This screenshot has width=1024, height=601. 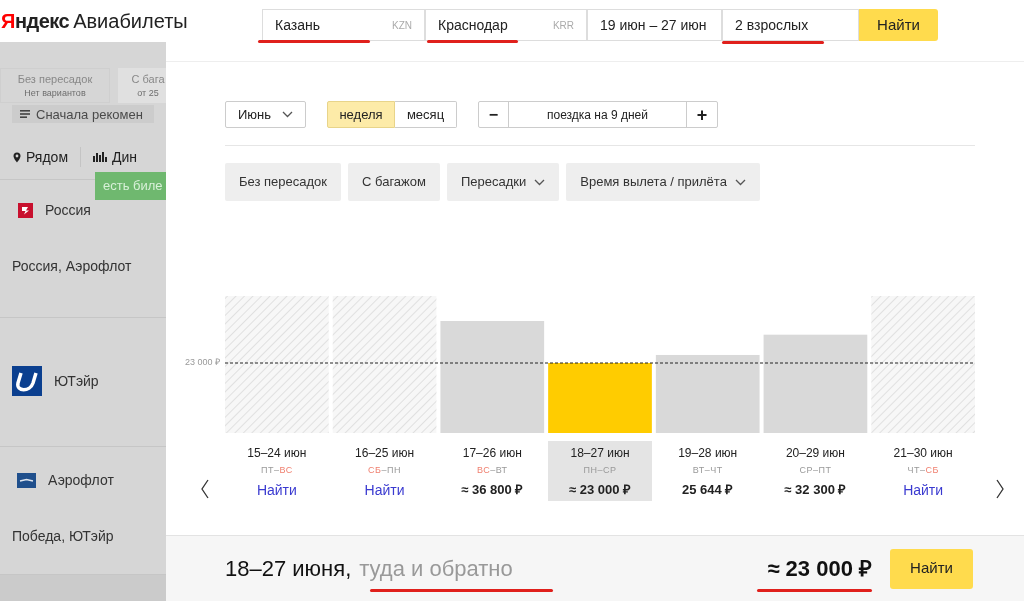 I want to click on filter-button: С багажом, so click(x=394, y=182).